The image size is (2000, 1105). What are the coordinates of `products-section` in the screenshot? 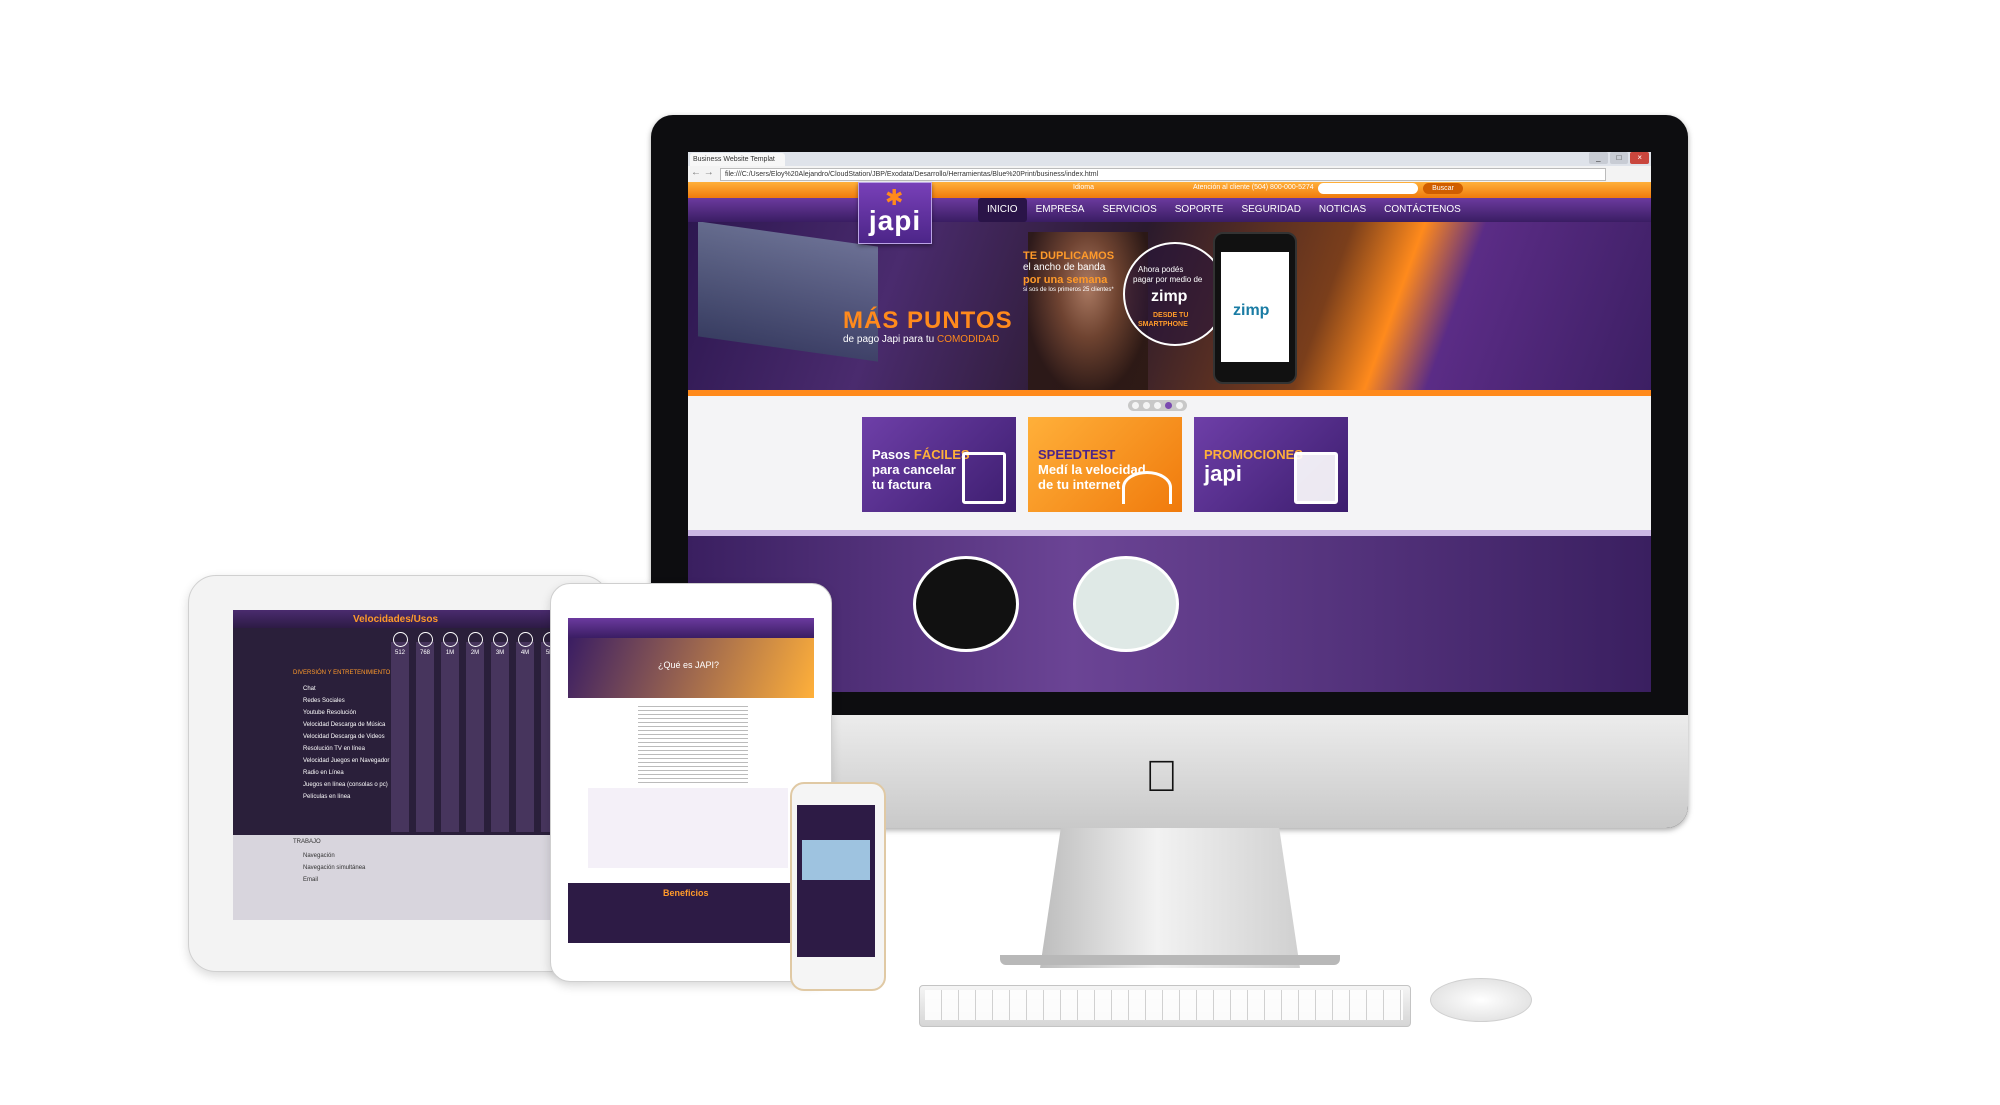 It's located at (1169, 614).